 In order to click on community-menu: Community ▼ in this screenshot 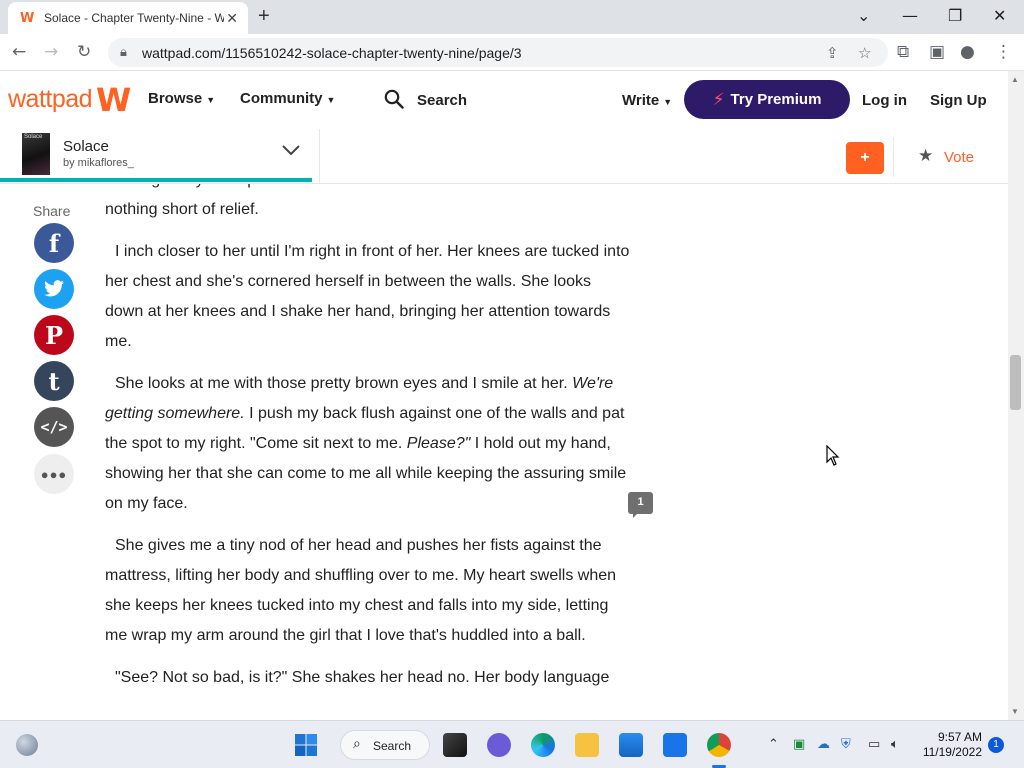, I will do `click(287, 98)`.